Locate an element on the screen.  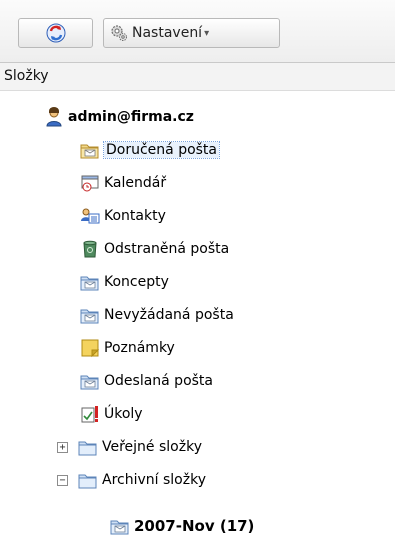
tasks-label: Úkoly is located at coordinates (123, 414).